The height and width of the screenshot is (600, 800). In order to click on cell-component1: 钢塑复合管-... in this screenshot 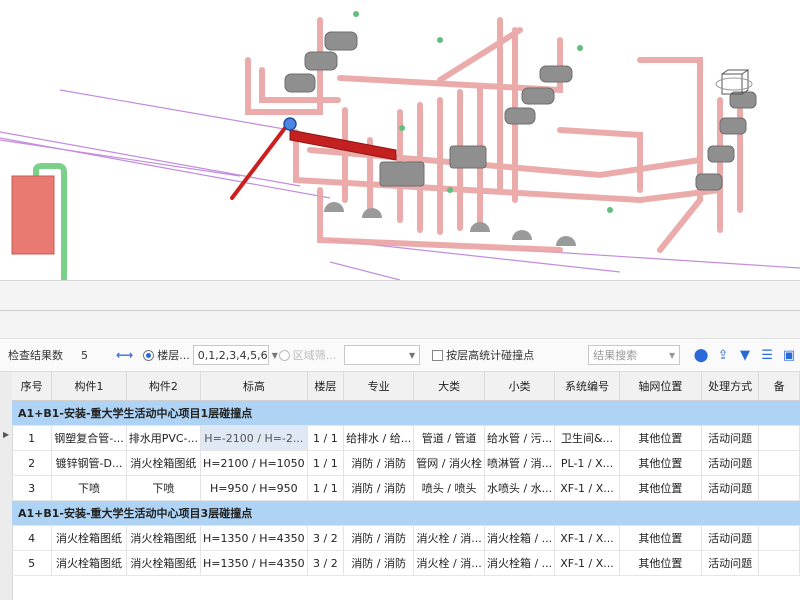, I will do `click(89, 438)`.